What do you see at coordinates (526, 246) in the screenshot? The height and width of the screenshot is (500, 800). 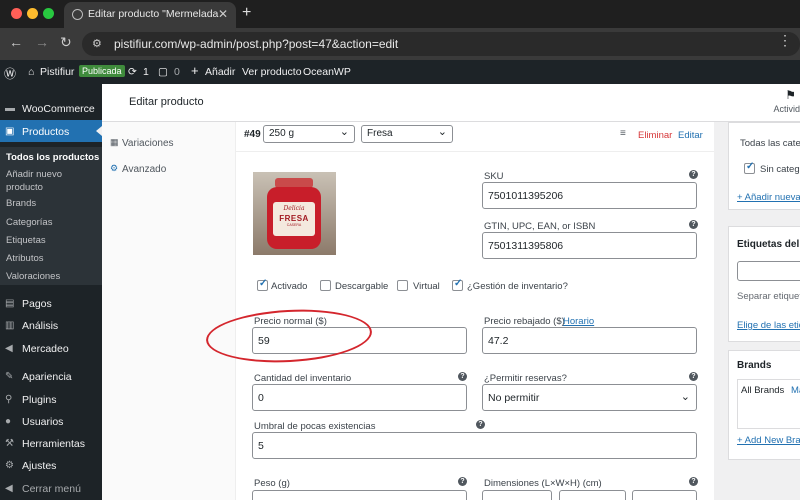 I see `gtin-value: 7501311395806` at bounding box center [526, 246].